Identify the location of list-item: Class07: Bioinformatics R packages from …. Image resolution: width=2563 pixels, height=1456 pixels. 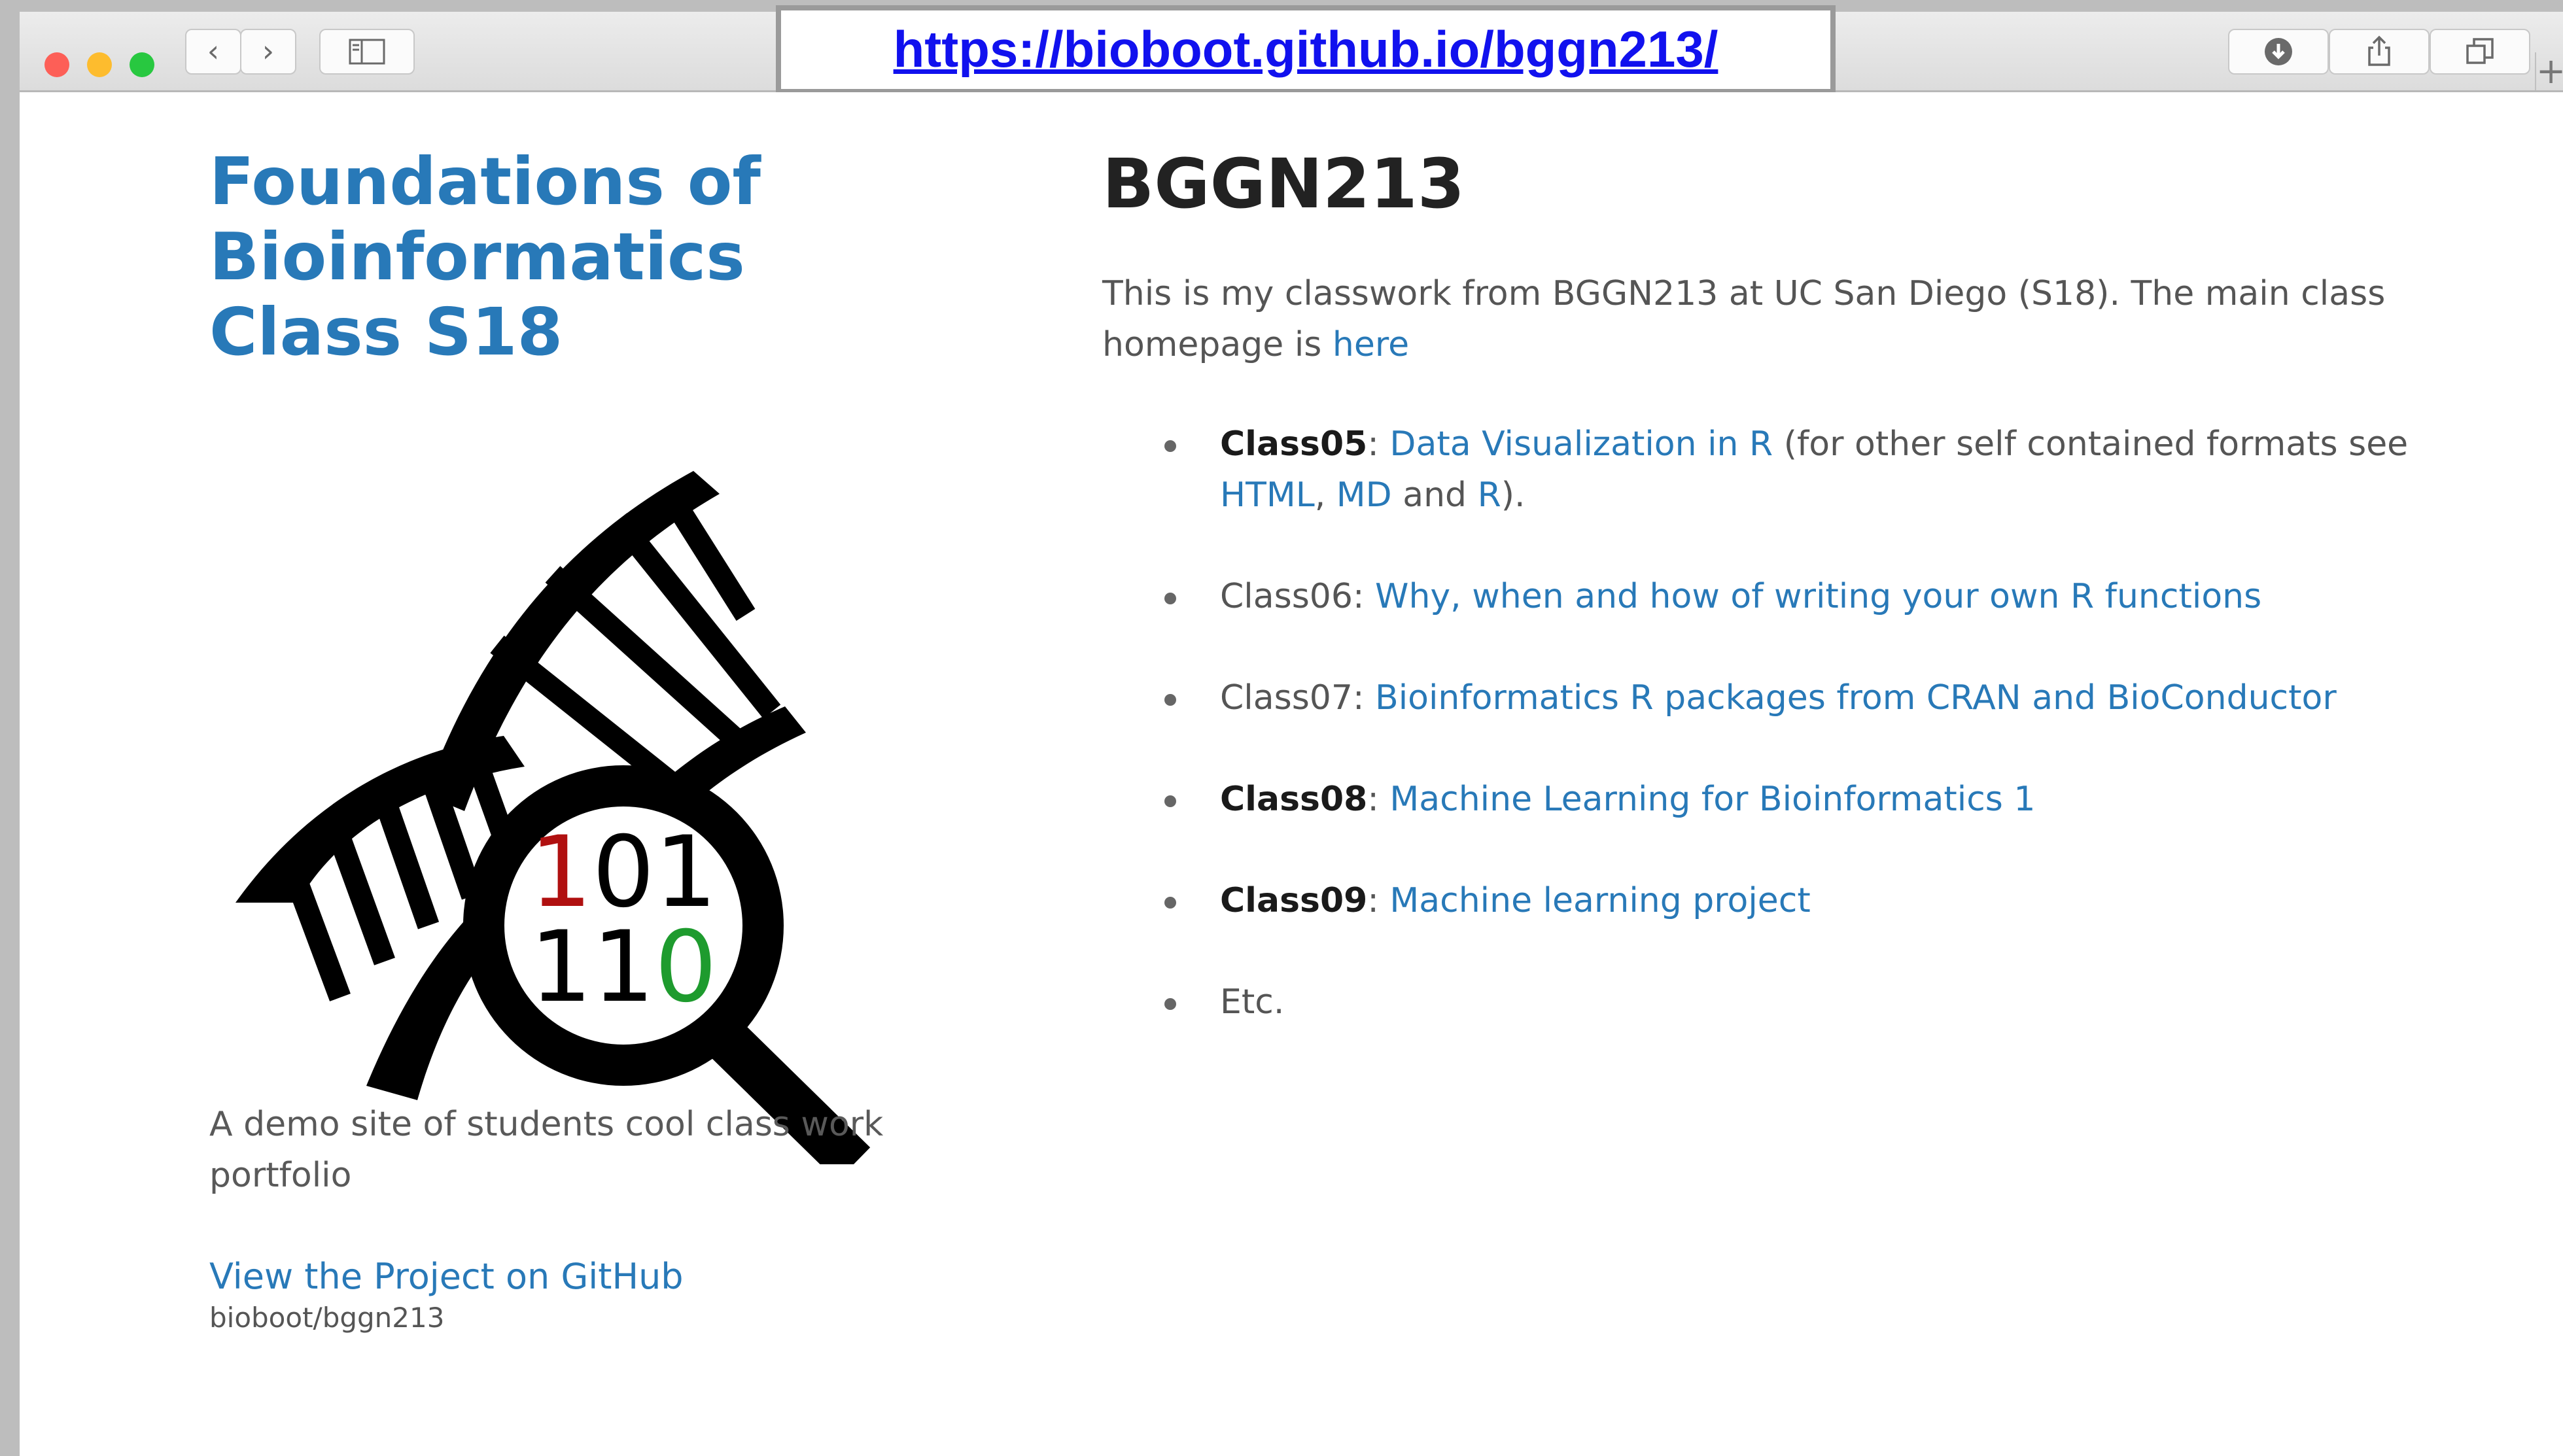
(1835, 697).